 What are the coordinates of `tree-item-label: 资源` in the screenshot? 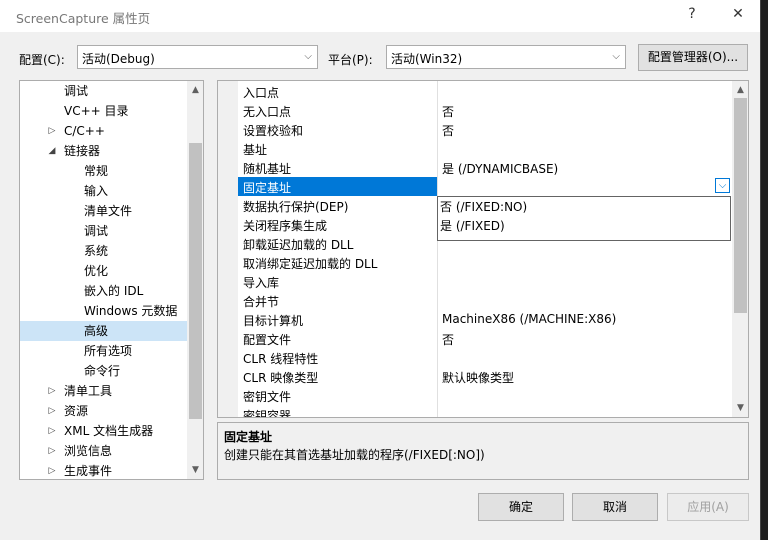 It's located at (76, 411).